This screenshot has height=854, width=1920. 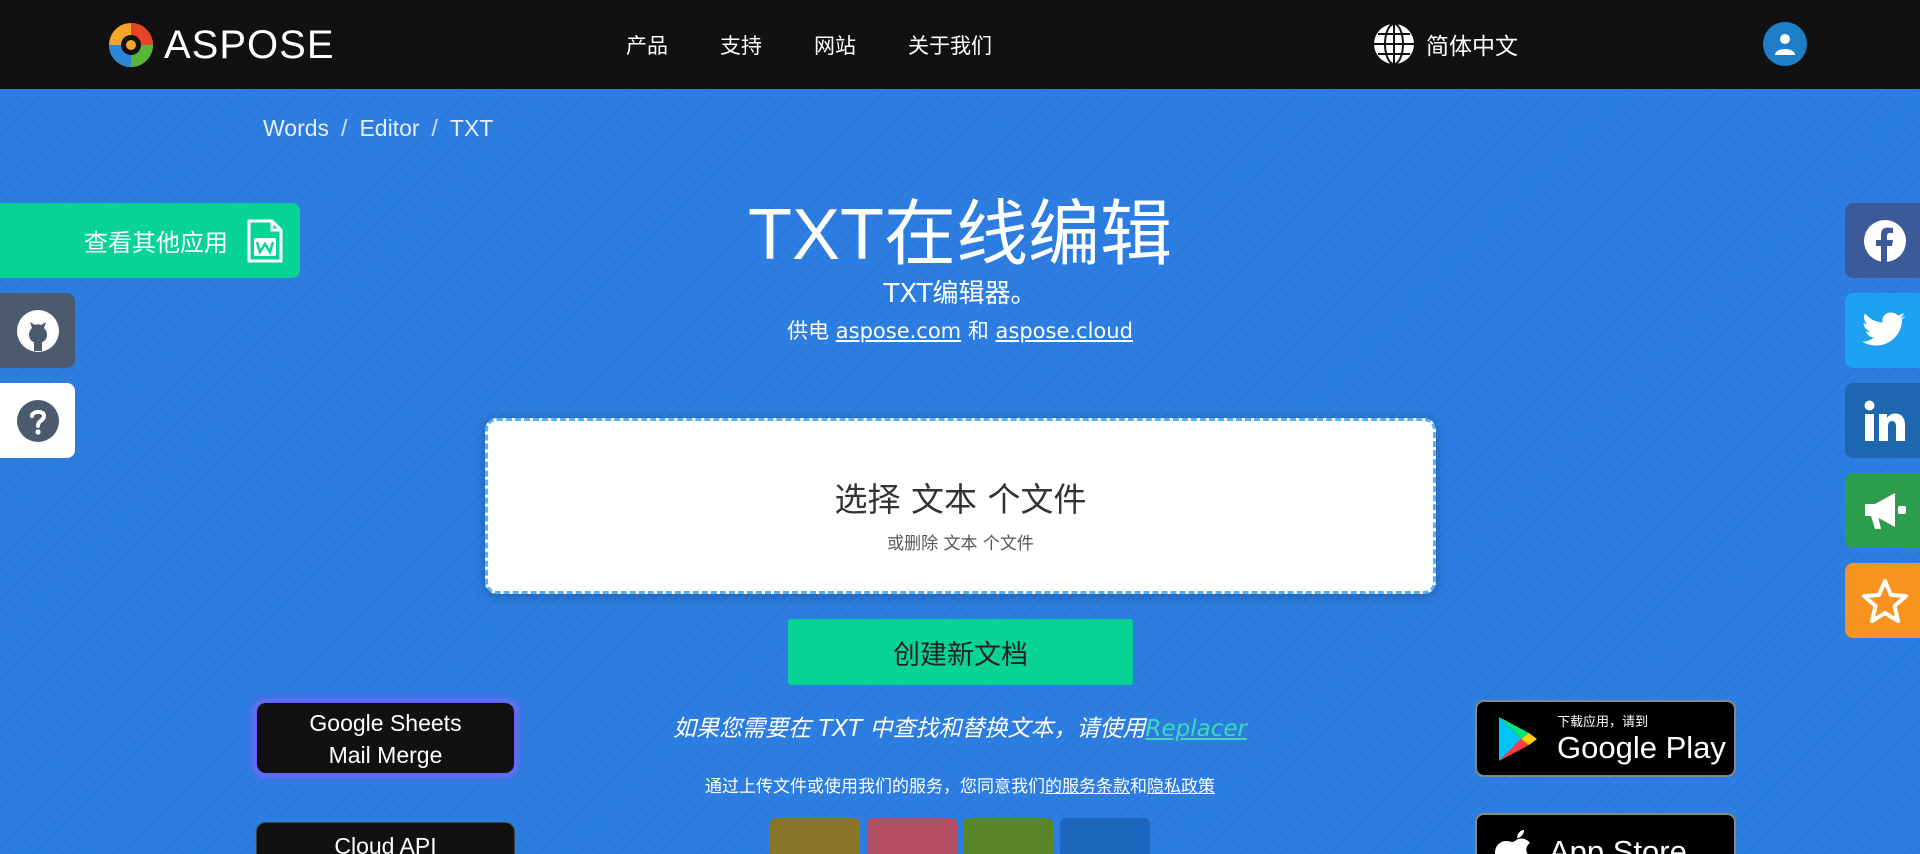 I want to click on aspose-logo: ASPOSE, so click(x=220, y=45).